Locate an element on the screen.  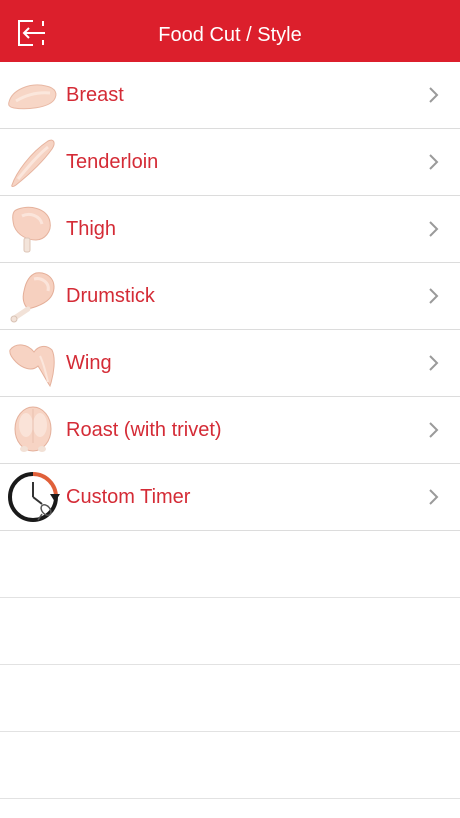
list-item-roast: Roast (with trivet) is located at coordinates (230, 430).